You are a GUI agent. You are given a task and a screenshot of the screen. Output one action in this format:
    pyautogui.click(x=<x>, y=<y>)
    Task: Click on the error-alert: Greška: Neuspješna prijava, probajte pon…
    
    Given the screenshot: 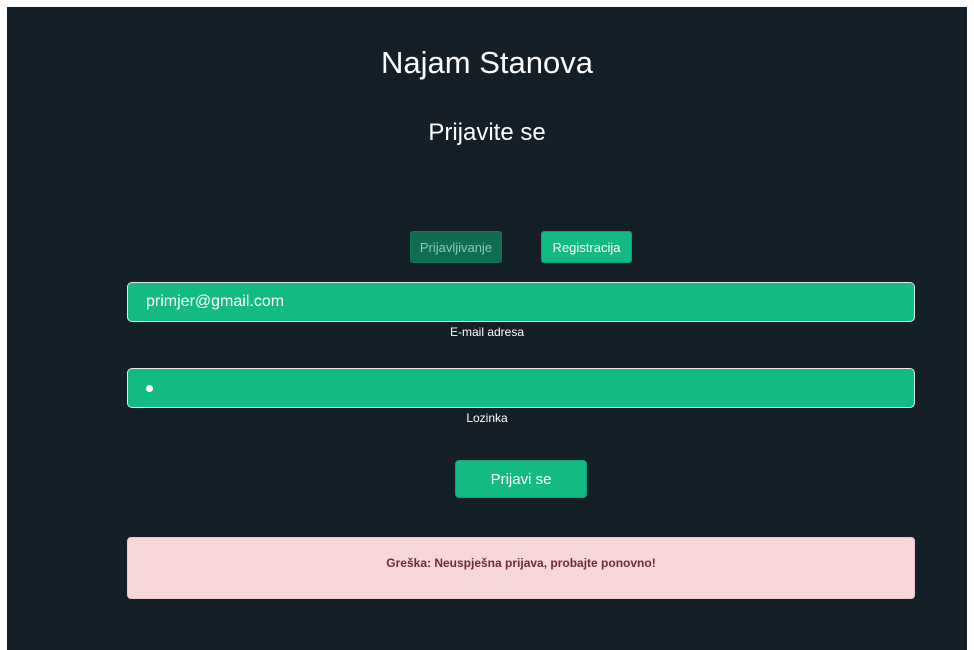 What is the action you would take?
    pyautogui.click(x=521, y=568)
    